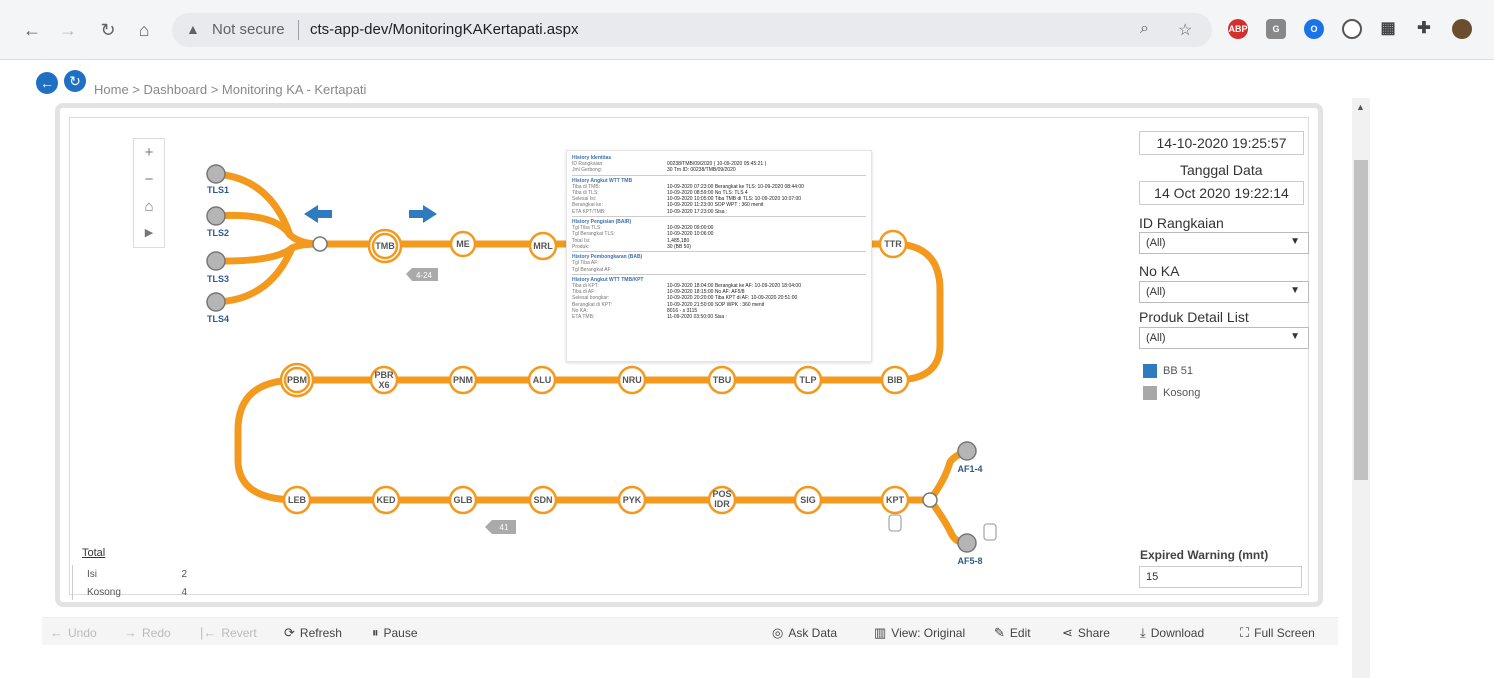  I want to click on total-row-kosong: Kosong 4, so click(137, 592).